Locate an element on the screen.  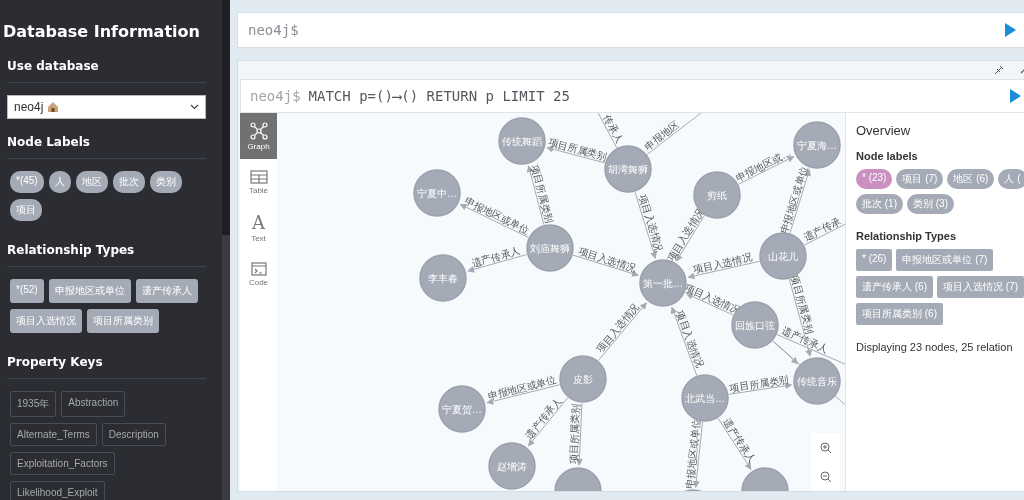
node-label: 赵增涛 is located at coordinates (512, 466).